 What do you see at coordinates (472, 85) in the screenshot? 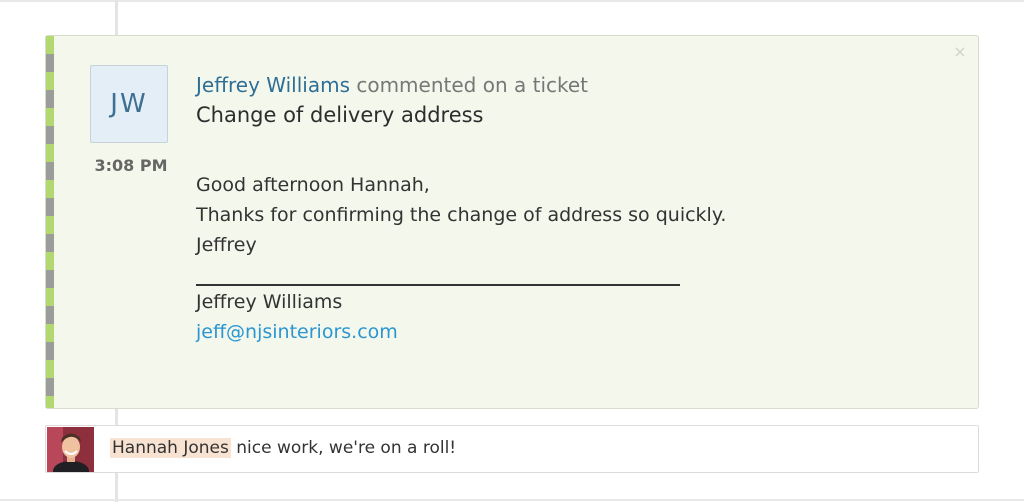
I see `activity-action: commented on a ticket` at bounding box center [472, 85].